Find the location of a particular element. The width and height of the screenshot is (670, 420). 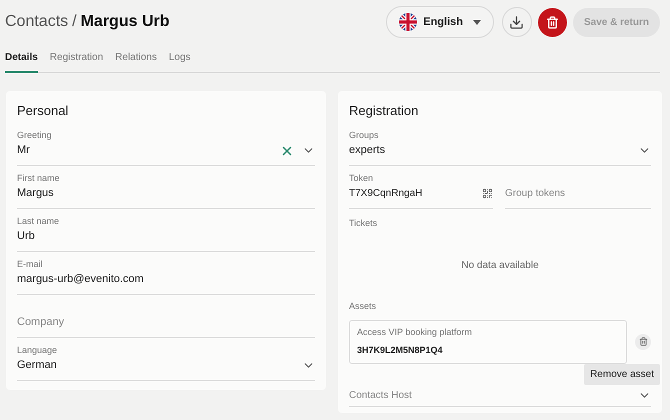

field-label: First name is located at coordinates (39, 178).